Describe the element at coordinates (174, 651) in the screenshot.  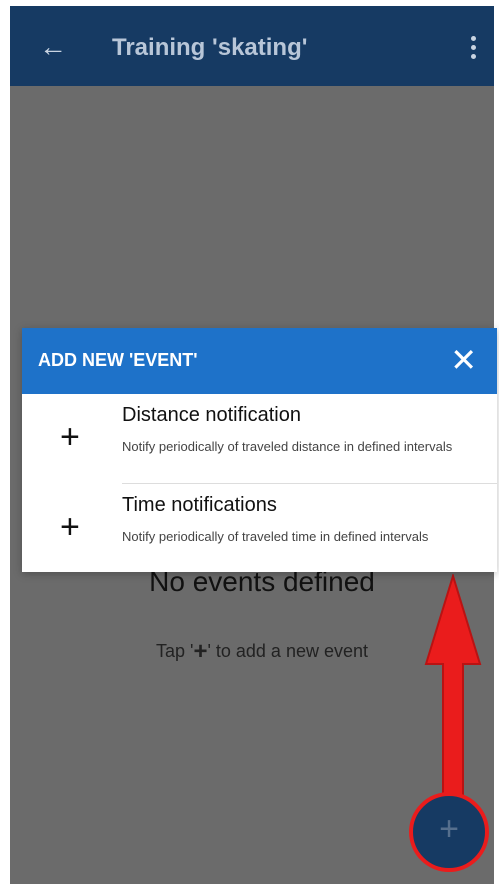
I see `hint-prefix: Tap '` at that location.